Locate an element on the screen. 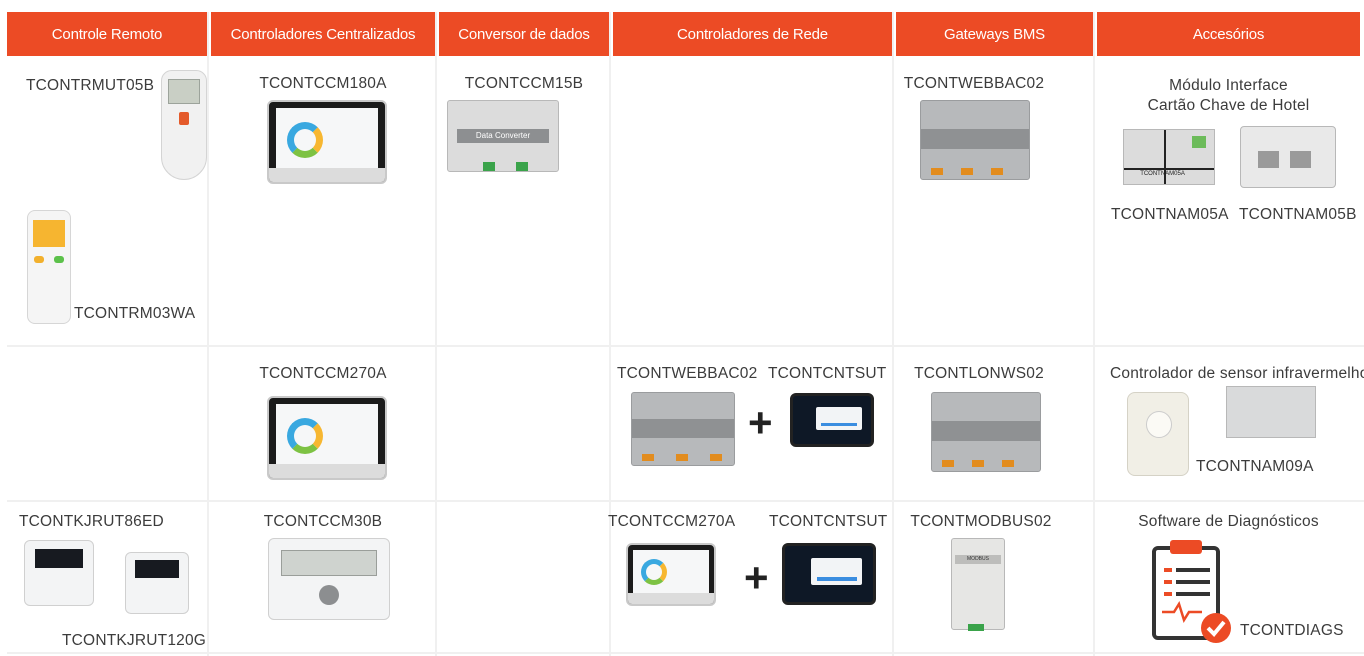 Image resolution: width=1364 pixels, height=656 pixels. product-label: TCONTRMUT05B is located at coordinates (90, 85).